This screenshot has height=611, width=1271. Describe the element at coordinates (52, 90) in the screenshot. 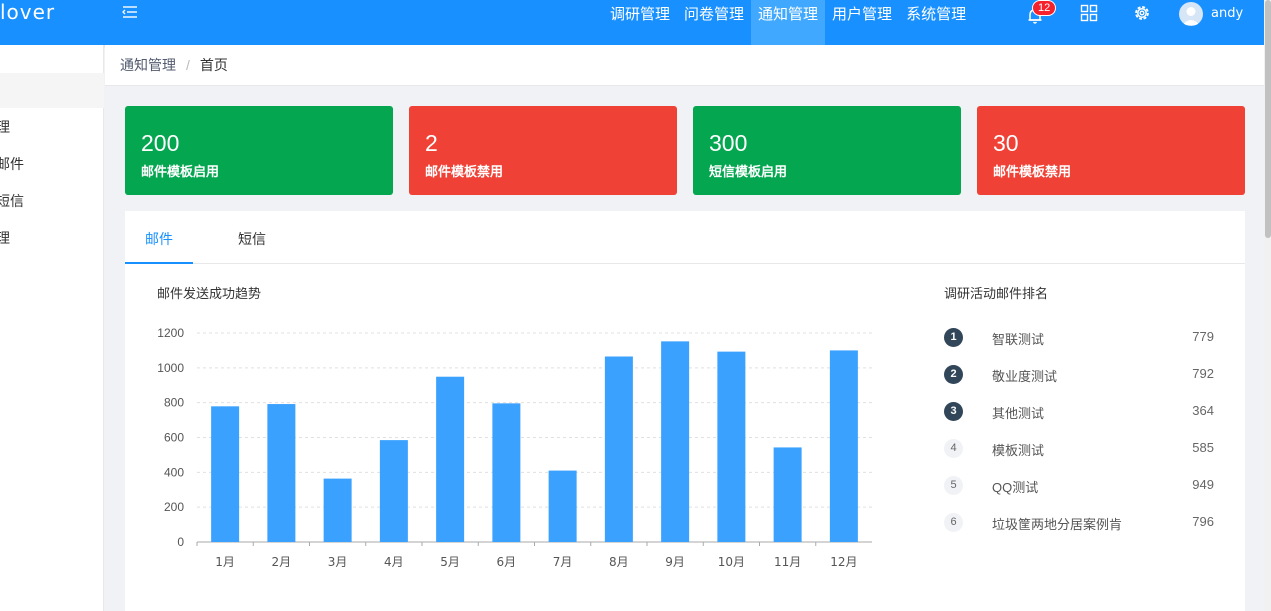

I see `sidebar-active-item` at that location.